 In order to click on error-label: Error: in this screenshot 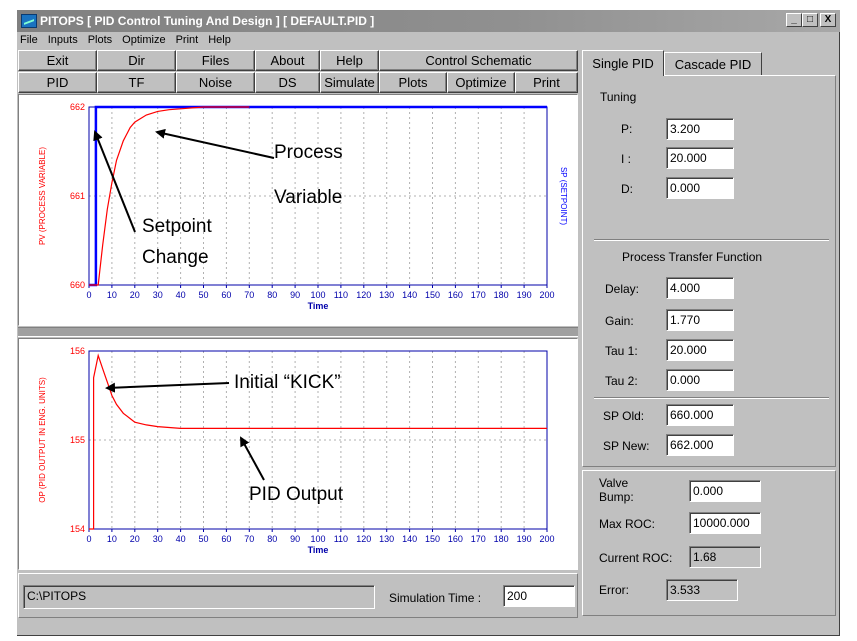, I will do `click(614, 590)`.